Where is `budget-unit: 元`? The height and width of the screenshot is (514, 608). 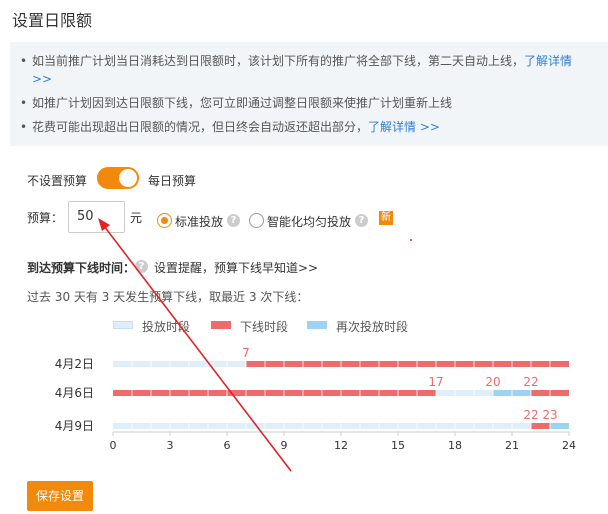
budget-unit: 元 is located at coordinates (136, 218).